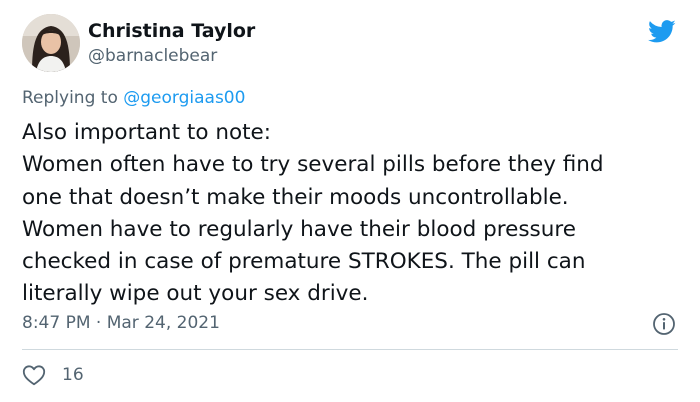  I want to click on info-icon, so click(664, 324).